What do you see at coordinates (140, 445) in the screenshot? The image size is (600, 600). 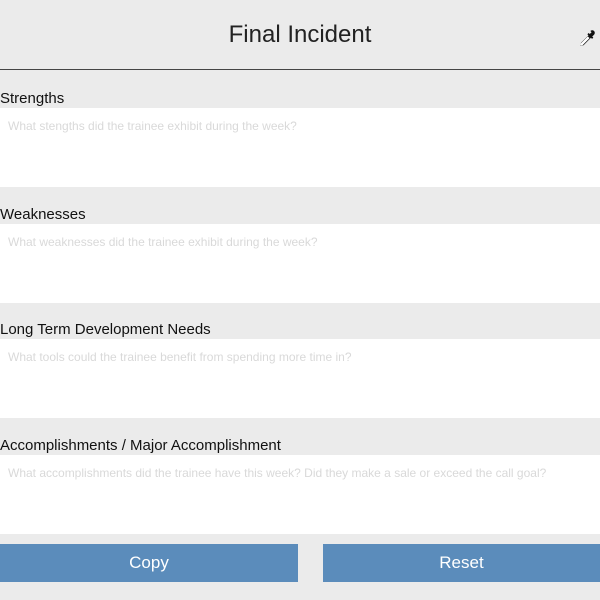 I see `section-label-accomplishments: Accomplishments / Major Accomplishment` at bounding box center [140, 445].